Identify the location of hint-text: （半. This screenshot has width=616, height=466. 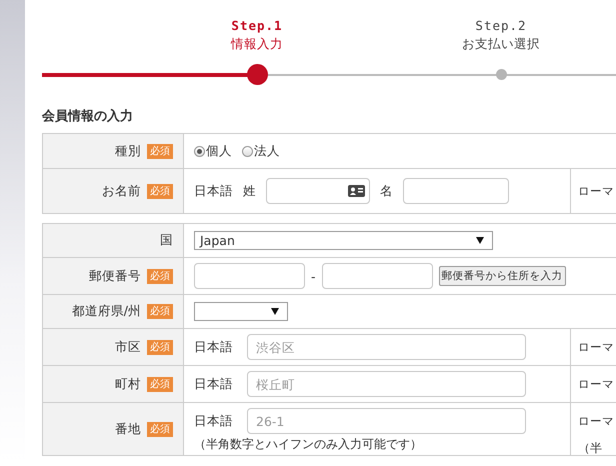
(590, 448).